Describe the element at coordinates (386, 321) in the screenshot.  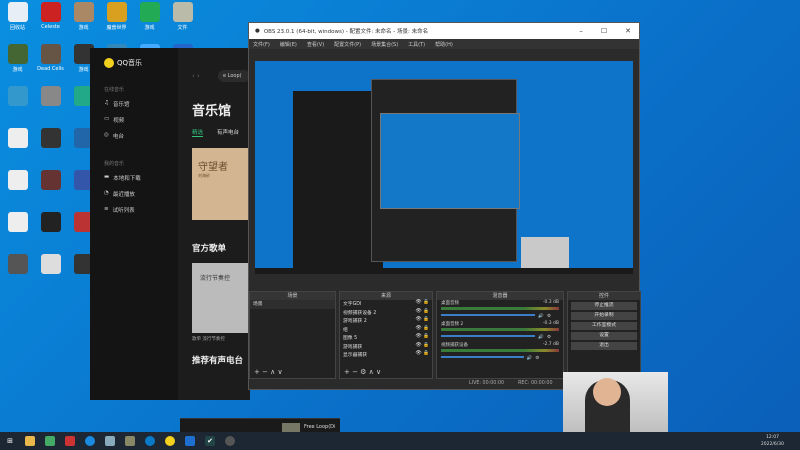
I see `source-item: 游戏捕获 2 👁 🔒` at that location.